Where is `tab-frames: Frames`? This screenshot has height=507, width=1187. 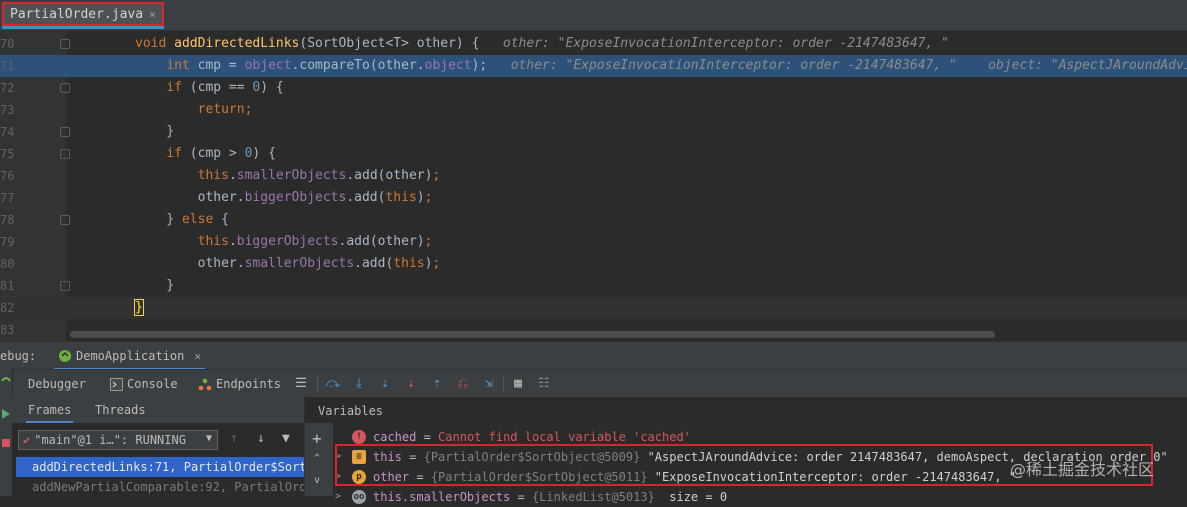 tab-frames: Frames is located at coordinates (50, 413).